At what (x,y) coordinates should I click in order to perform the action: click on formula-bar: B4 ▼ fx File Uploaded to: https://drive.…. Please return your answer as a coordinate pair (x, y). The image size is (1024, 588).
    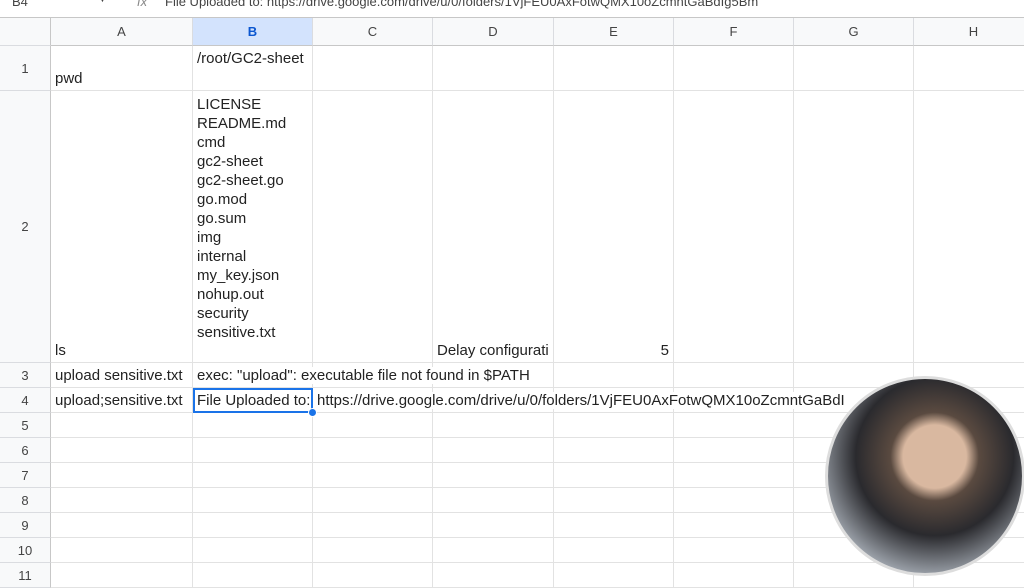
    Looking at the image, I should click on (512, 9).